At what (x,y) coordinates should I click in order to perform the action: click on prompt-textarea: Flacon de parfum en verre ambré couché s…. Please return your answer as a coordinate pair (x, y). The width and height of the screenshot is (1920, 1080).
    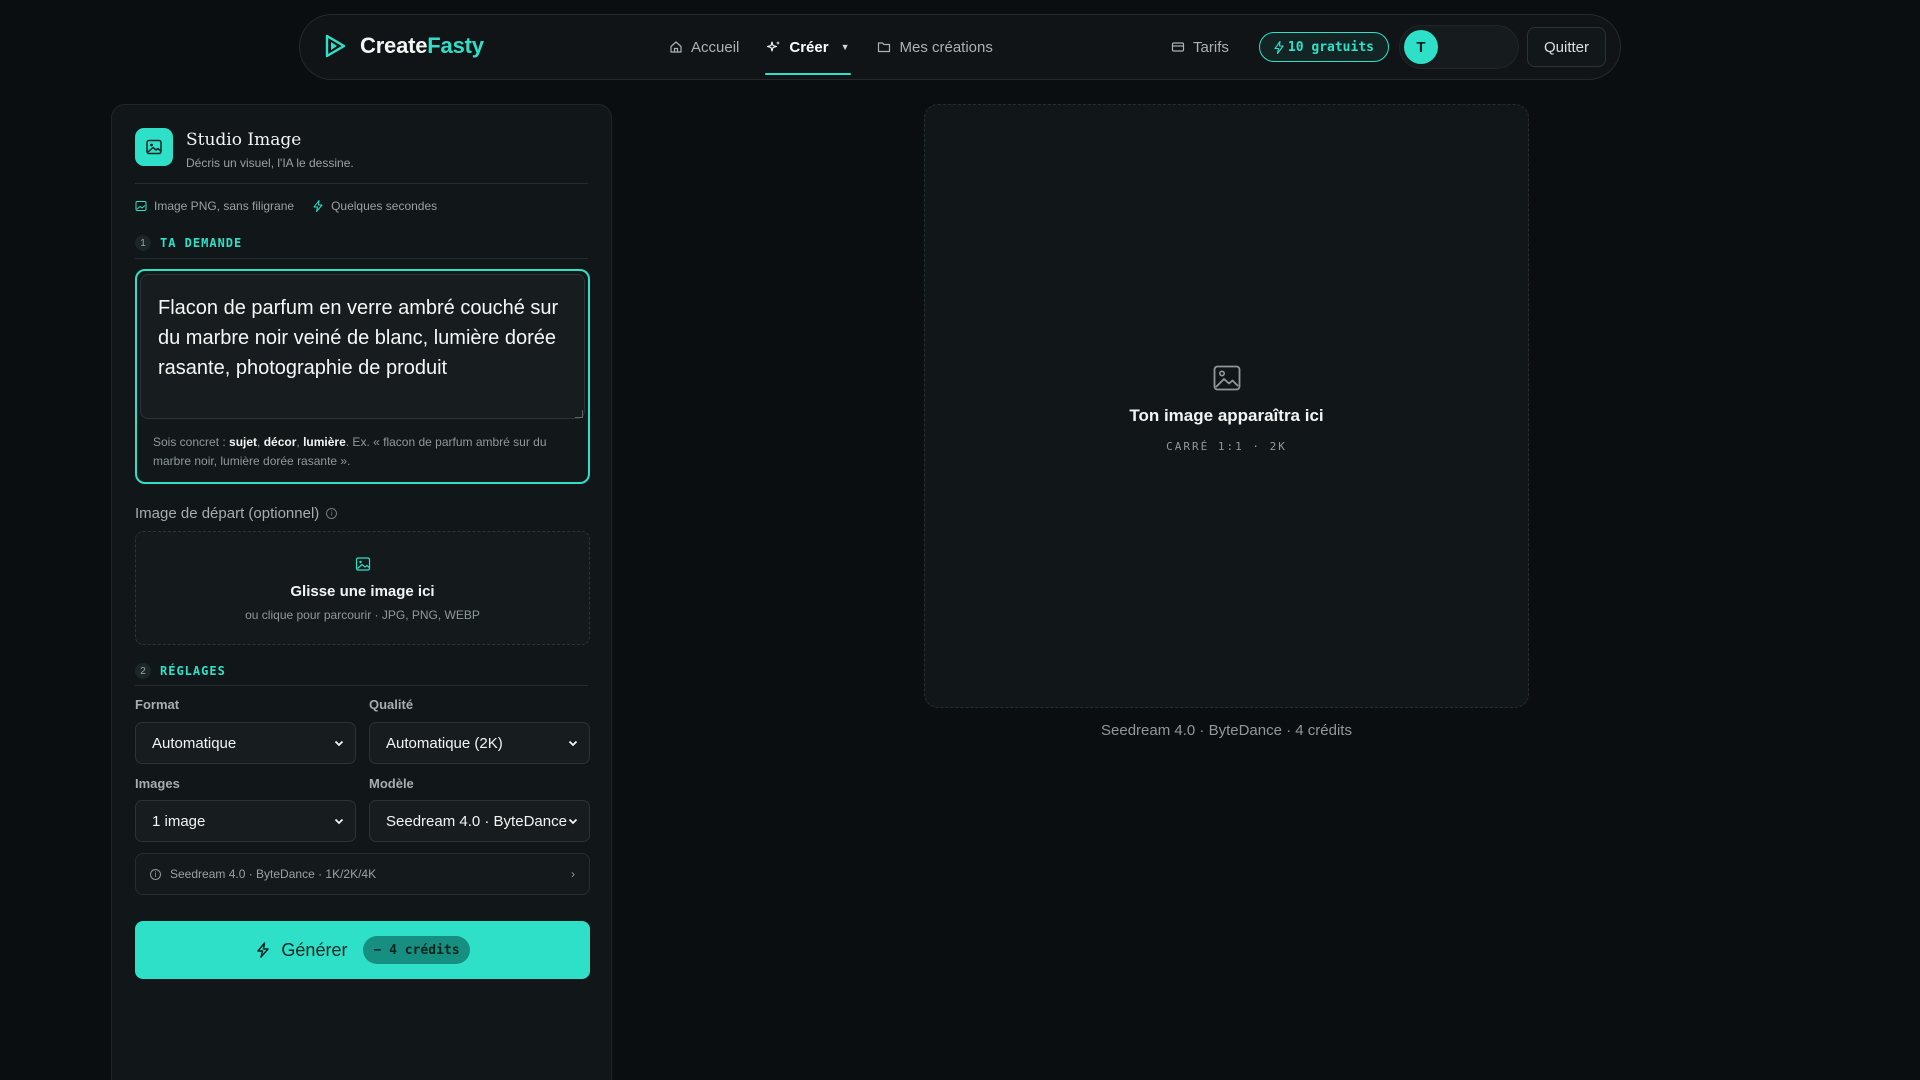
    Looking at the image, I should click on (362, 346).